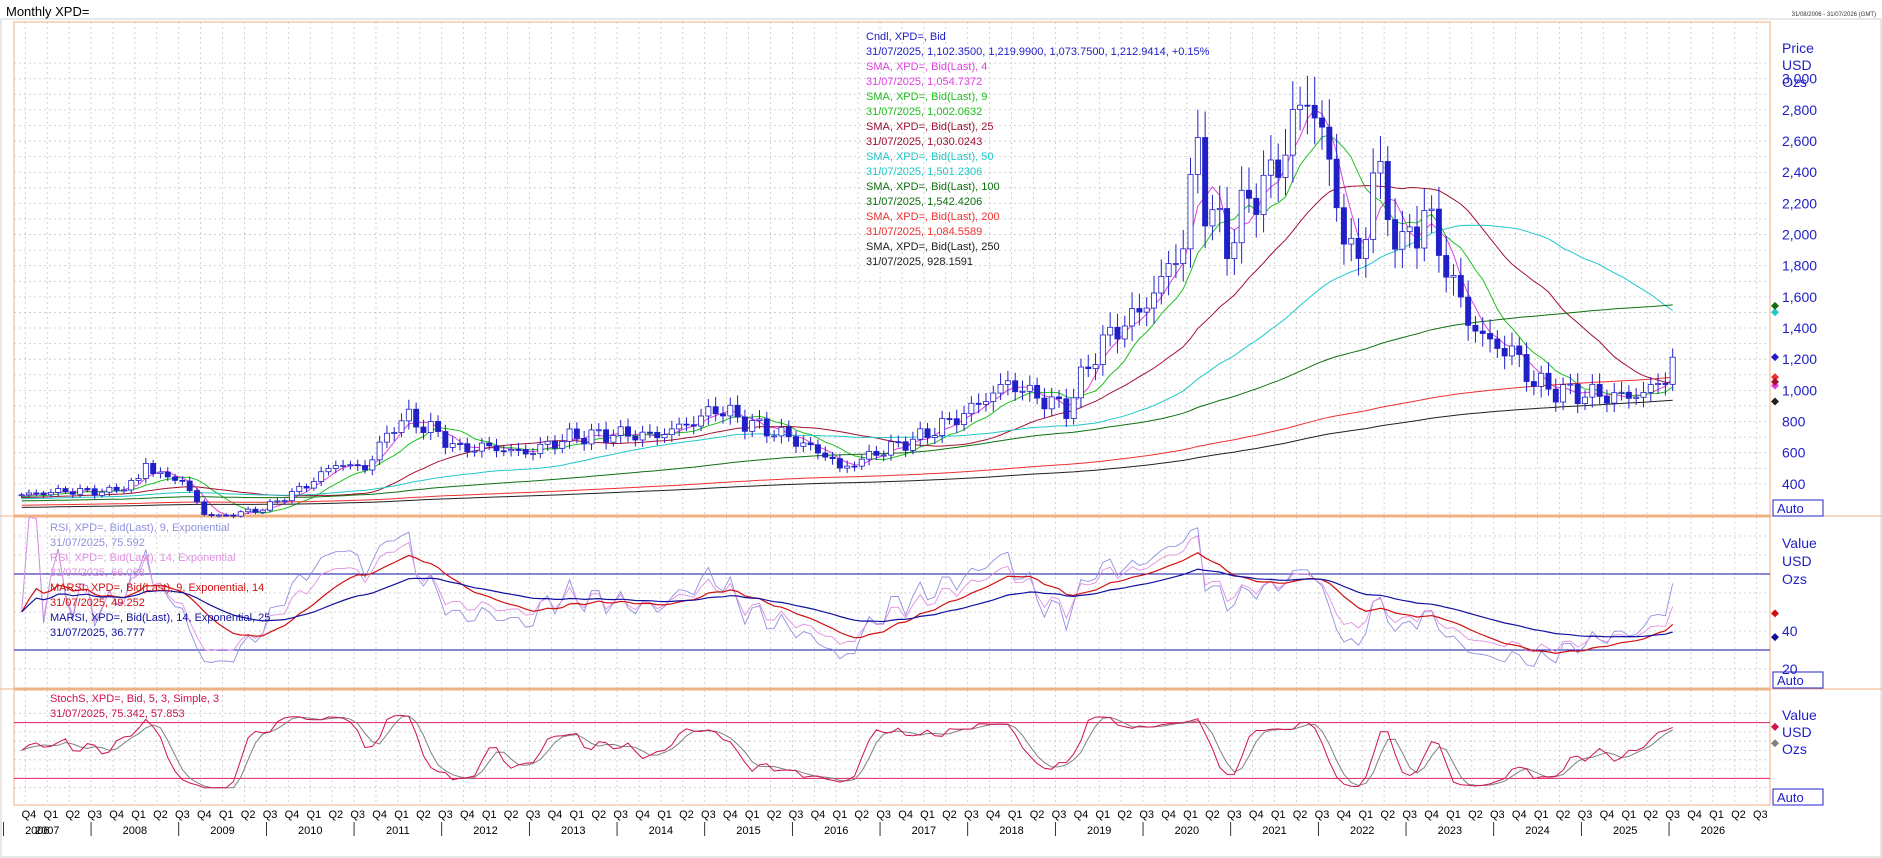 Image resolution: width=1882 pixels, height=858 pixels. What do you see at coordinates (134, 699) in the screenshot?
I see `stoch-legend-entry: StochS, XPD=, Bid, 5, 3, Simple, 3` at bounding box center [134, 699].